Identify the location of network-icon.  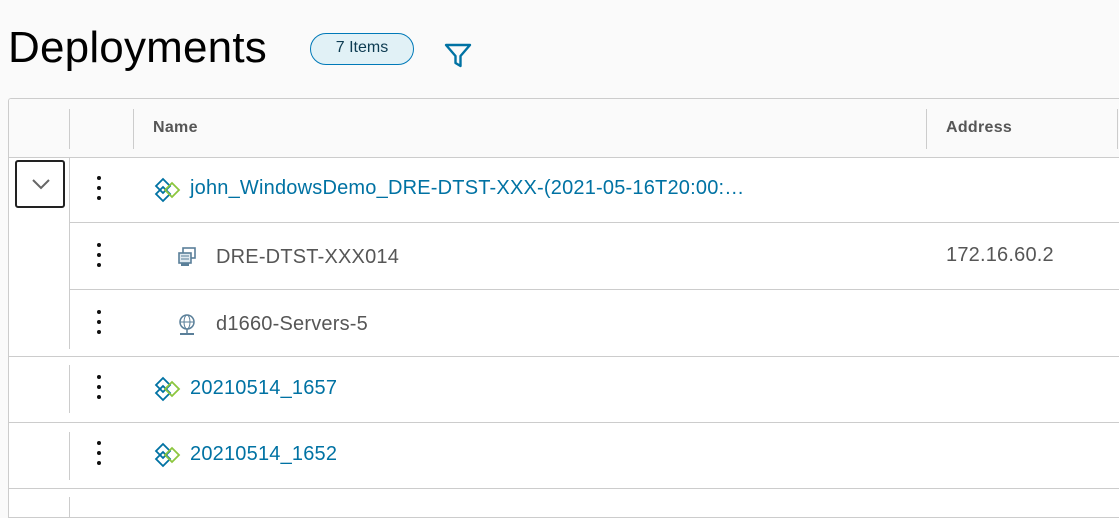
(187, 324).